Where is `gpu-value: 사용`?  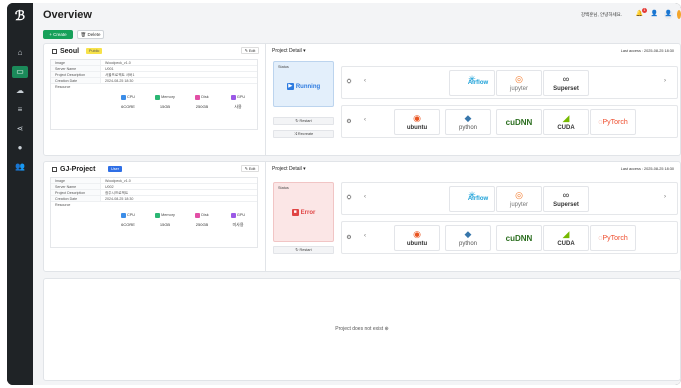
gpu-value: 사용 is located at coordinates (238, 106).